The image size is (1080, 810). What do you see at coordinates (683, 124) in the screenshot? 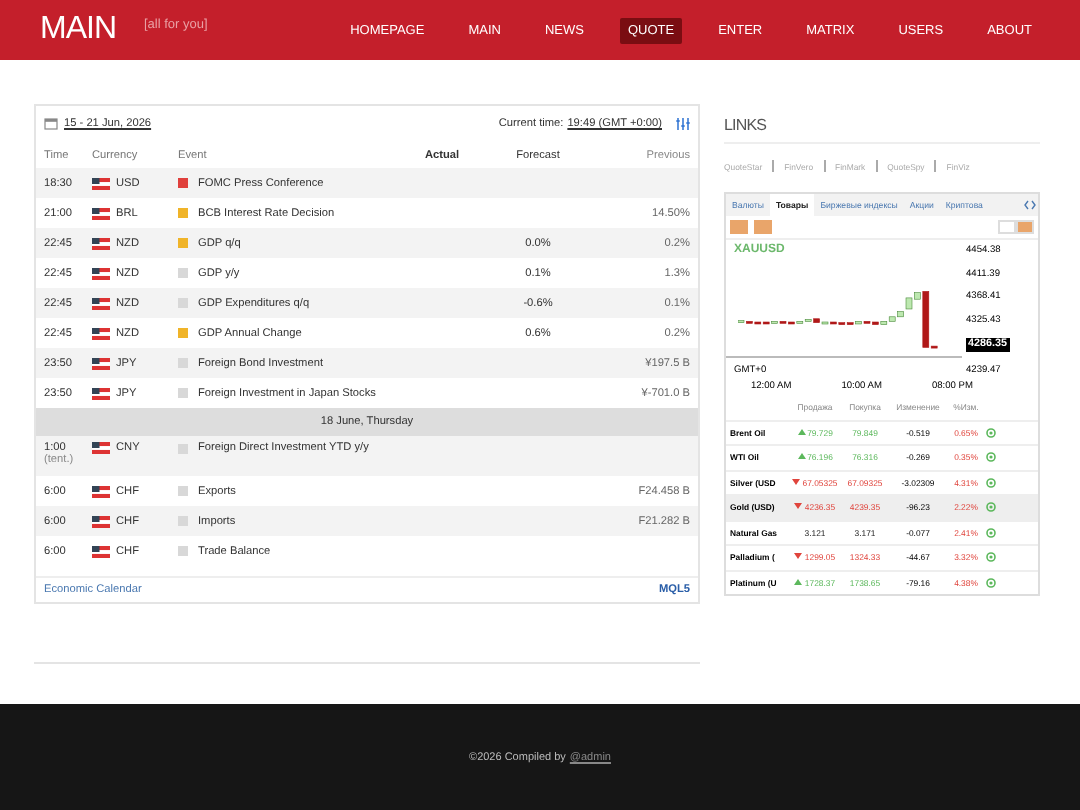
I see `filter-icon` at bounding box center [683, 124].